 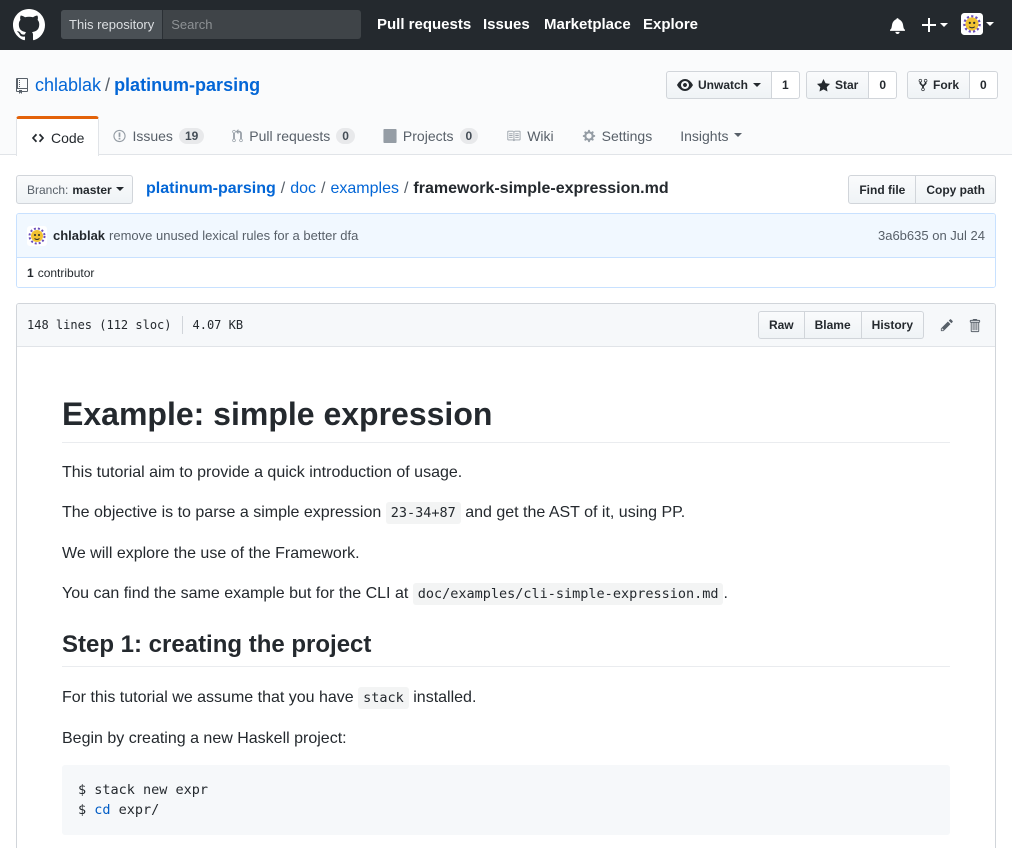 What do you see at coordinates (79, 235) in the screenshot?
I see `commit-author-link: chlablak` at bounding box center [79, 235].